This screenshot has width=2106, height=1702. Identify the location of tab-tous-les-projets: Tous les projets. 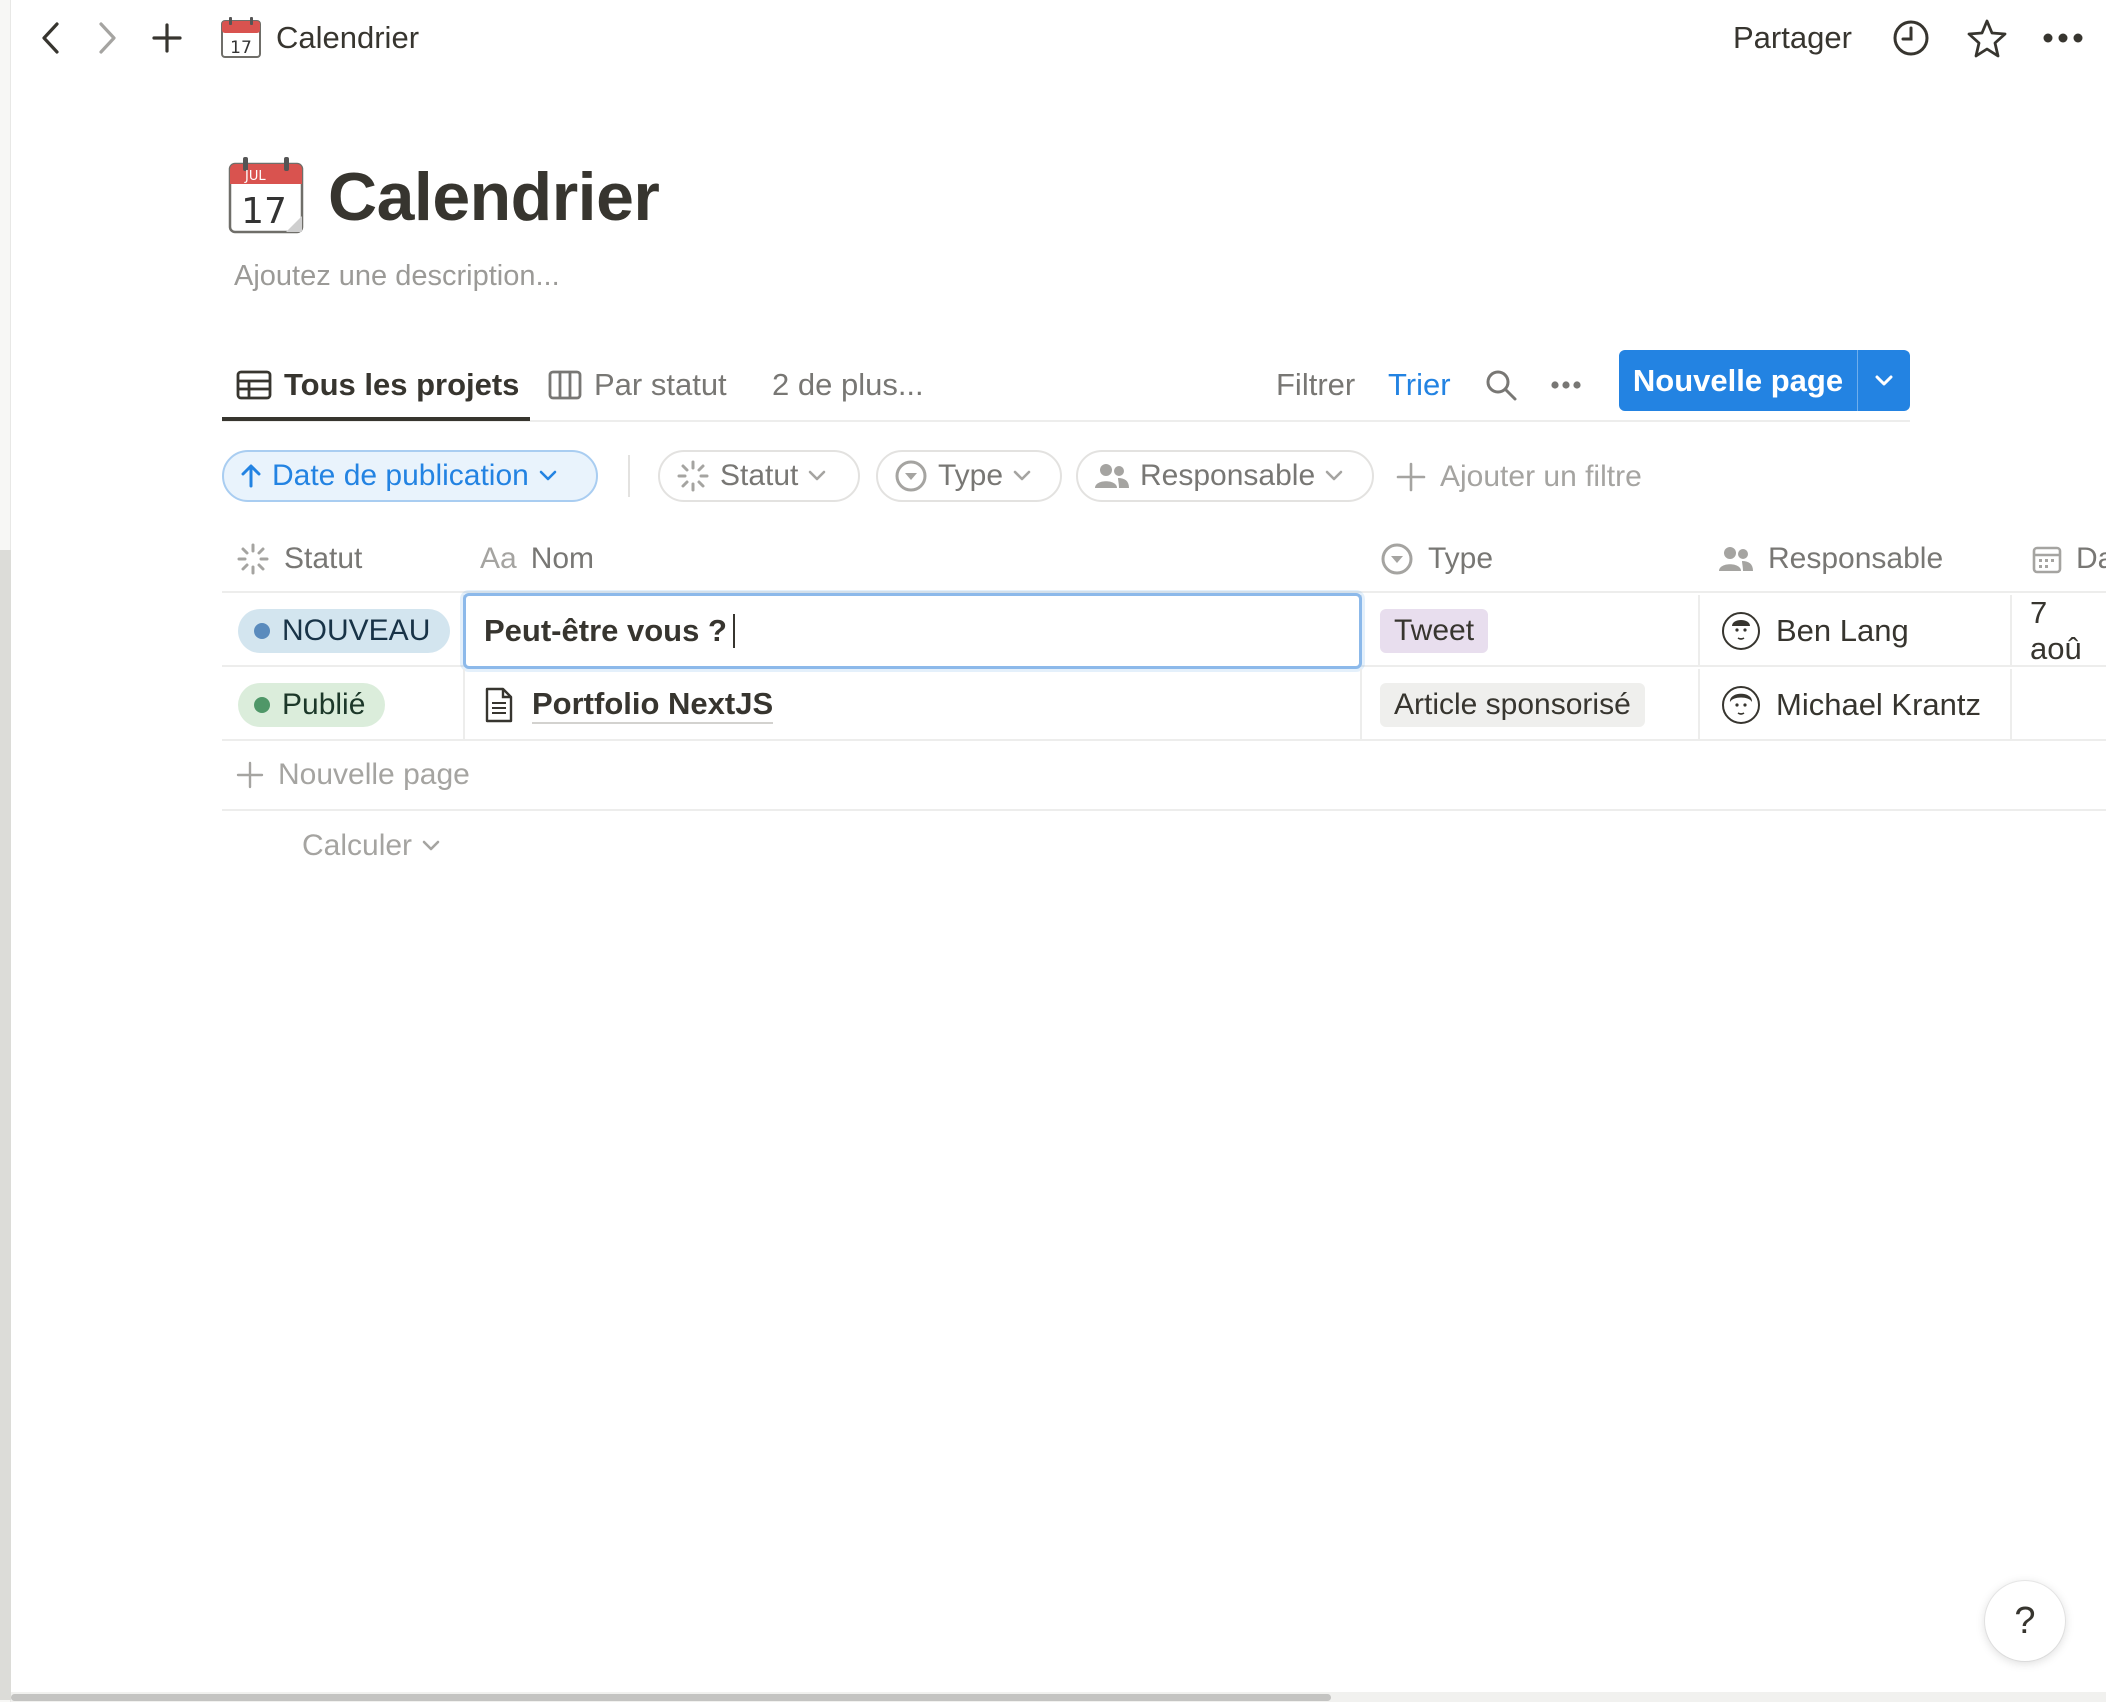
(377, 385).